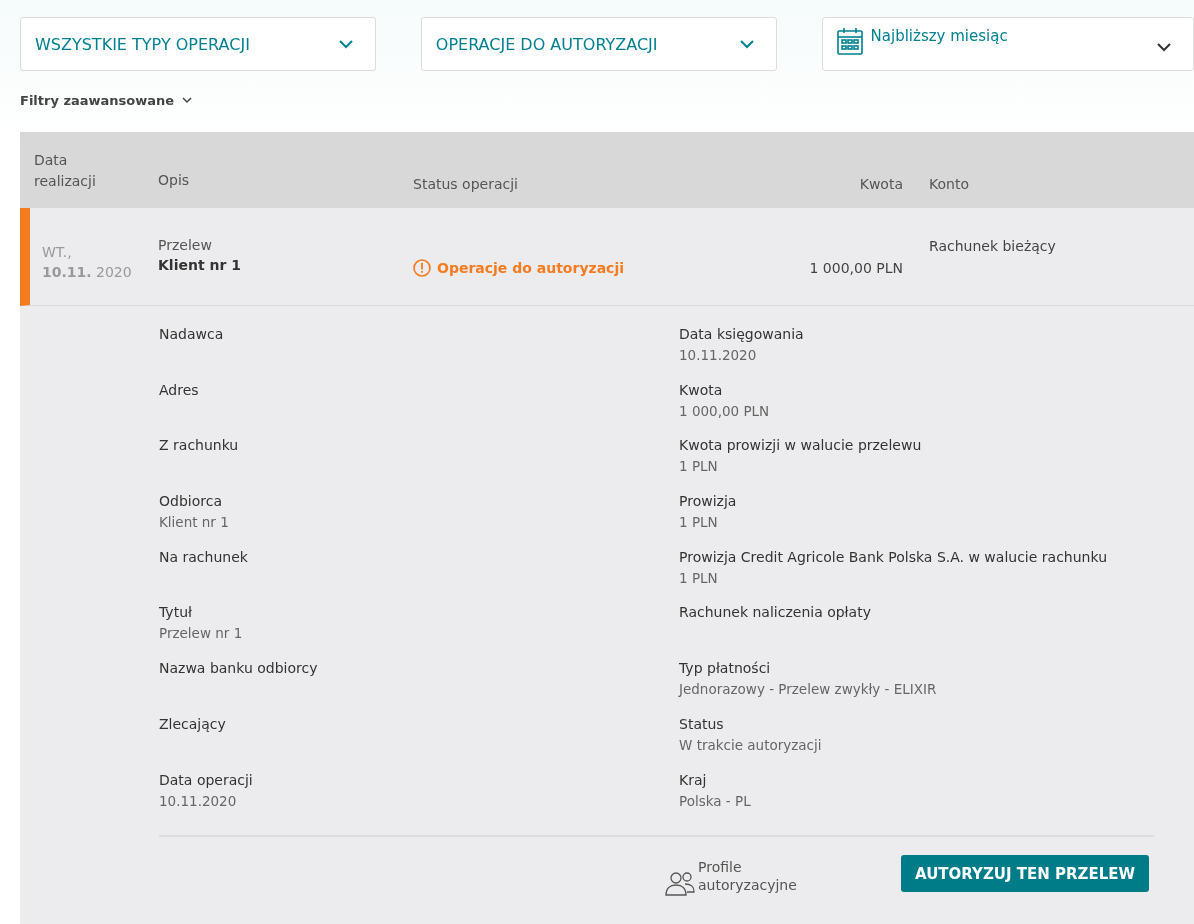  What do you see at coordinates (856, 267) in the screenshot?
I see `amount-label: 1 000,00 PLN` at bounding box center [856, 267].